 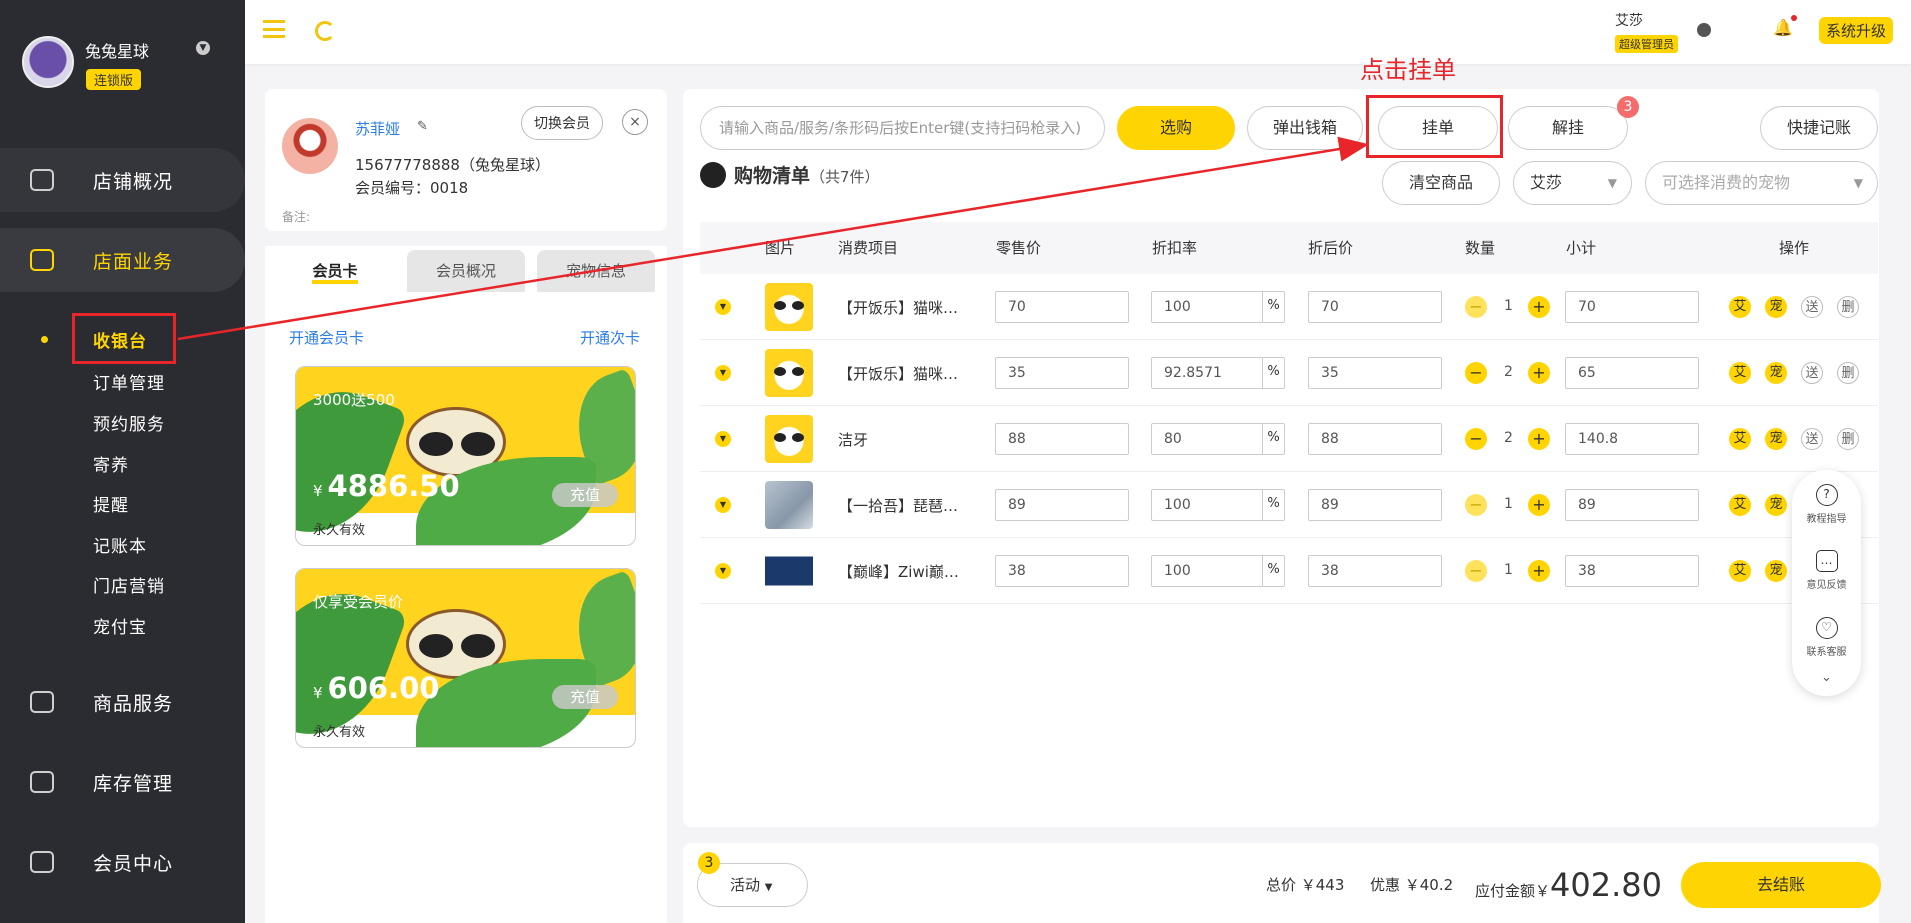 I want to click on chevron-down-icon: ⌄, so click(x=1826, y=677).